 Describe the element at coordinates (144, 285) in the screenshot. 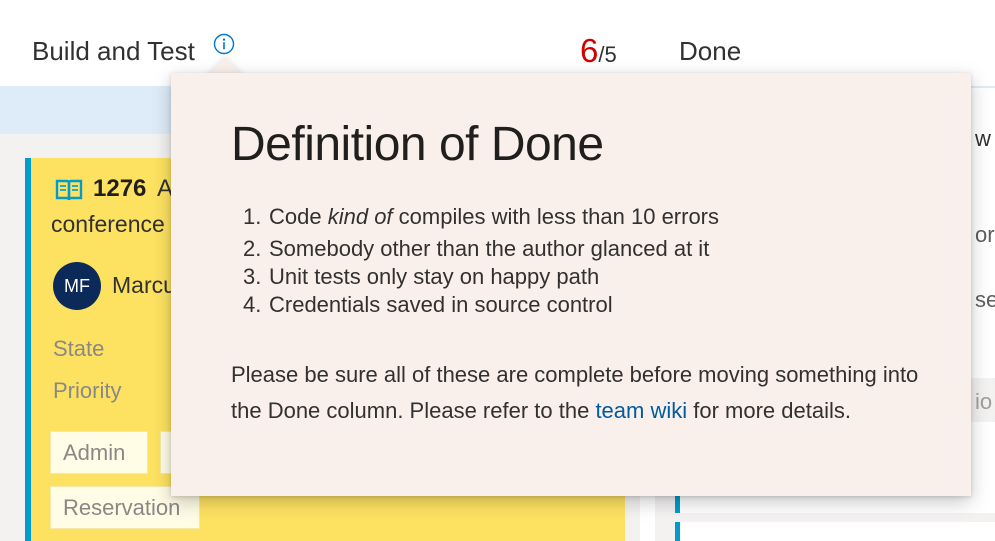

I see `assignee-name: Marcu` at that location.